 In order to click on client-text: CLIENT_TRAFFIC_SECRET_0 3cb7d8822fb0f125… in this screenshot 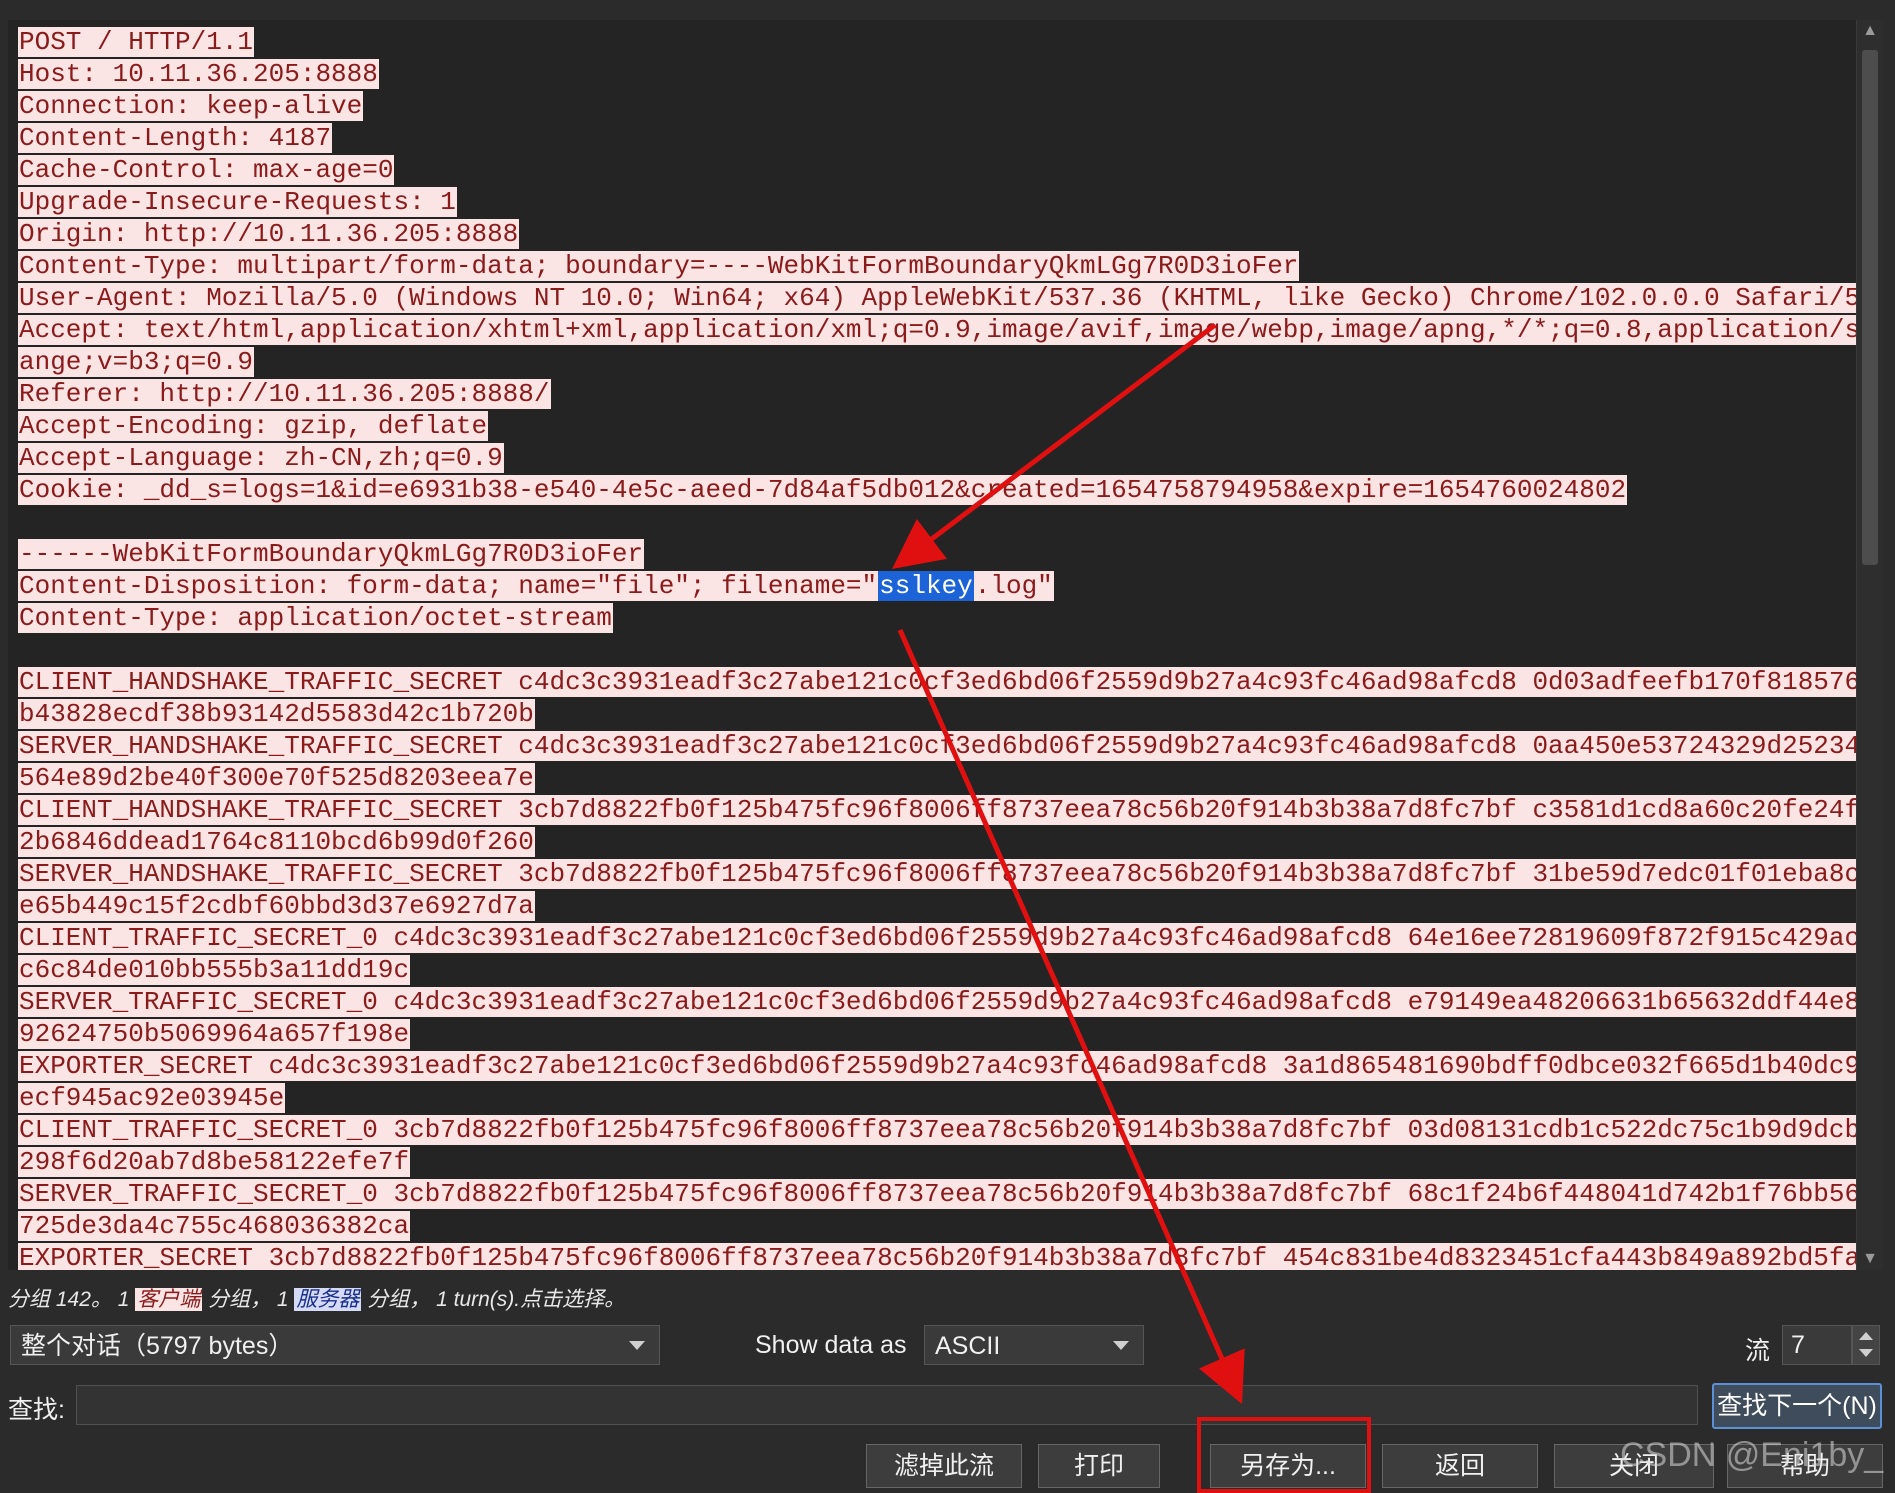, I will do `click(938, 1130)`.